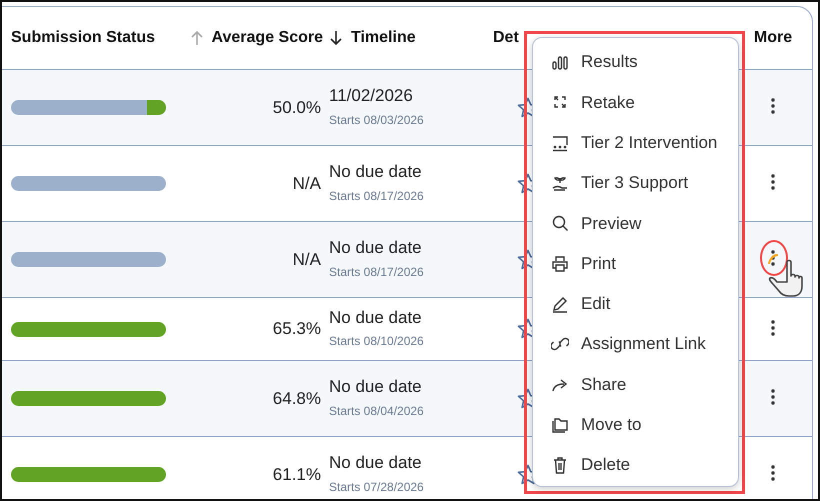 Image resolution: width=820 pixels, height=501 pixels. What do you see at coordinates (560, 263) in the screenshot?
I see `printer-icon` at bounding box center [560, 263].